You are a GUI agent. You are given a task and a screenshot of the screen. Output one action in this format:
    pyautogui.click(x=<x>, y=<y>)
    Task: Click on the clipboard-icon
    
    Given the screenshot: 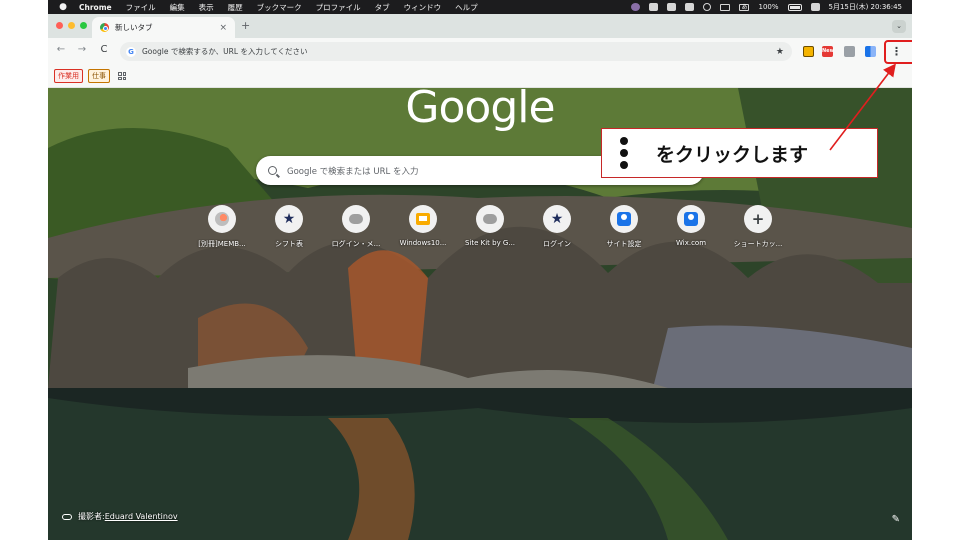 What is the action you would take?
    pyautogui.click(x=654, y=7)
    